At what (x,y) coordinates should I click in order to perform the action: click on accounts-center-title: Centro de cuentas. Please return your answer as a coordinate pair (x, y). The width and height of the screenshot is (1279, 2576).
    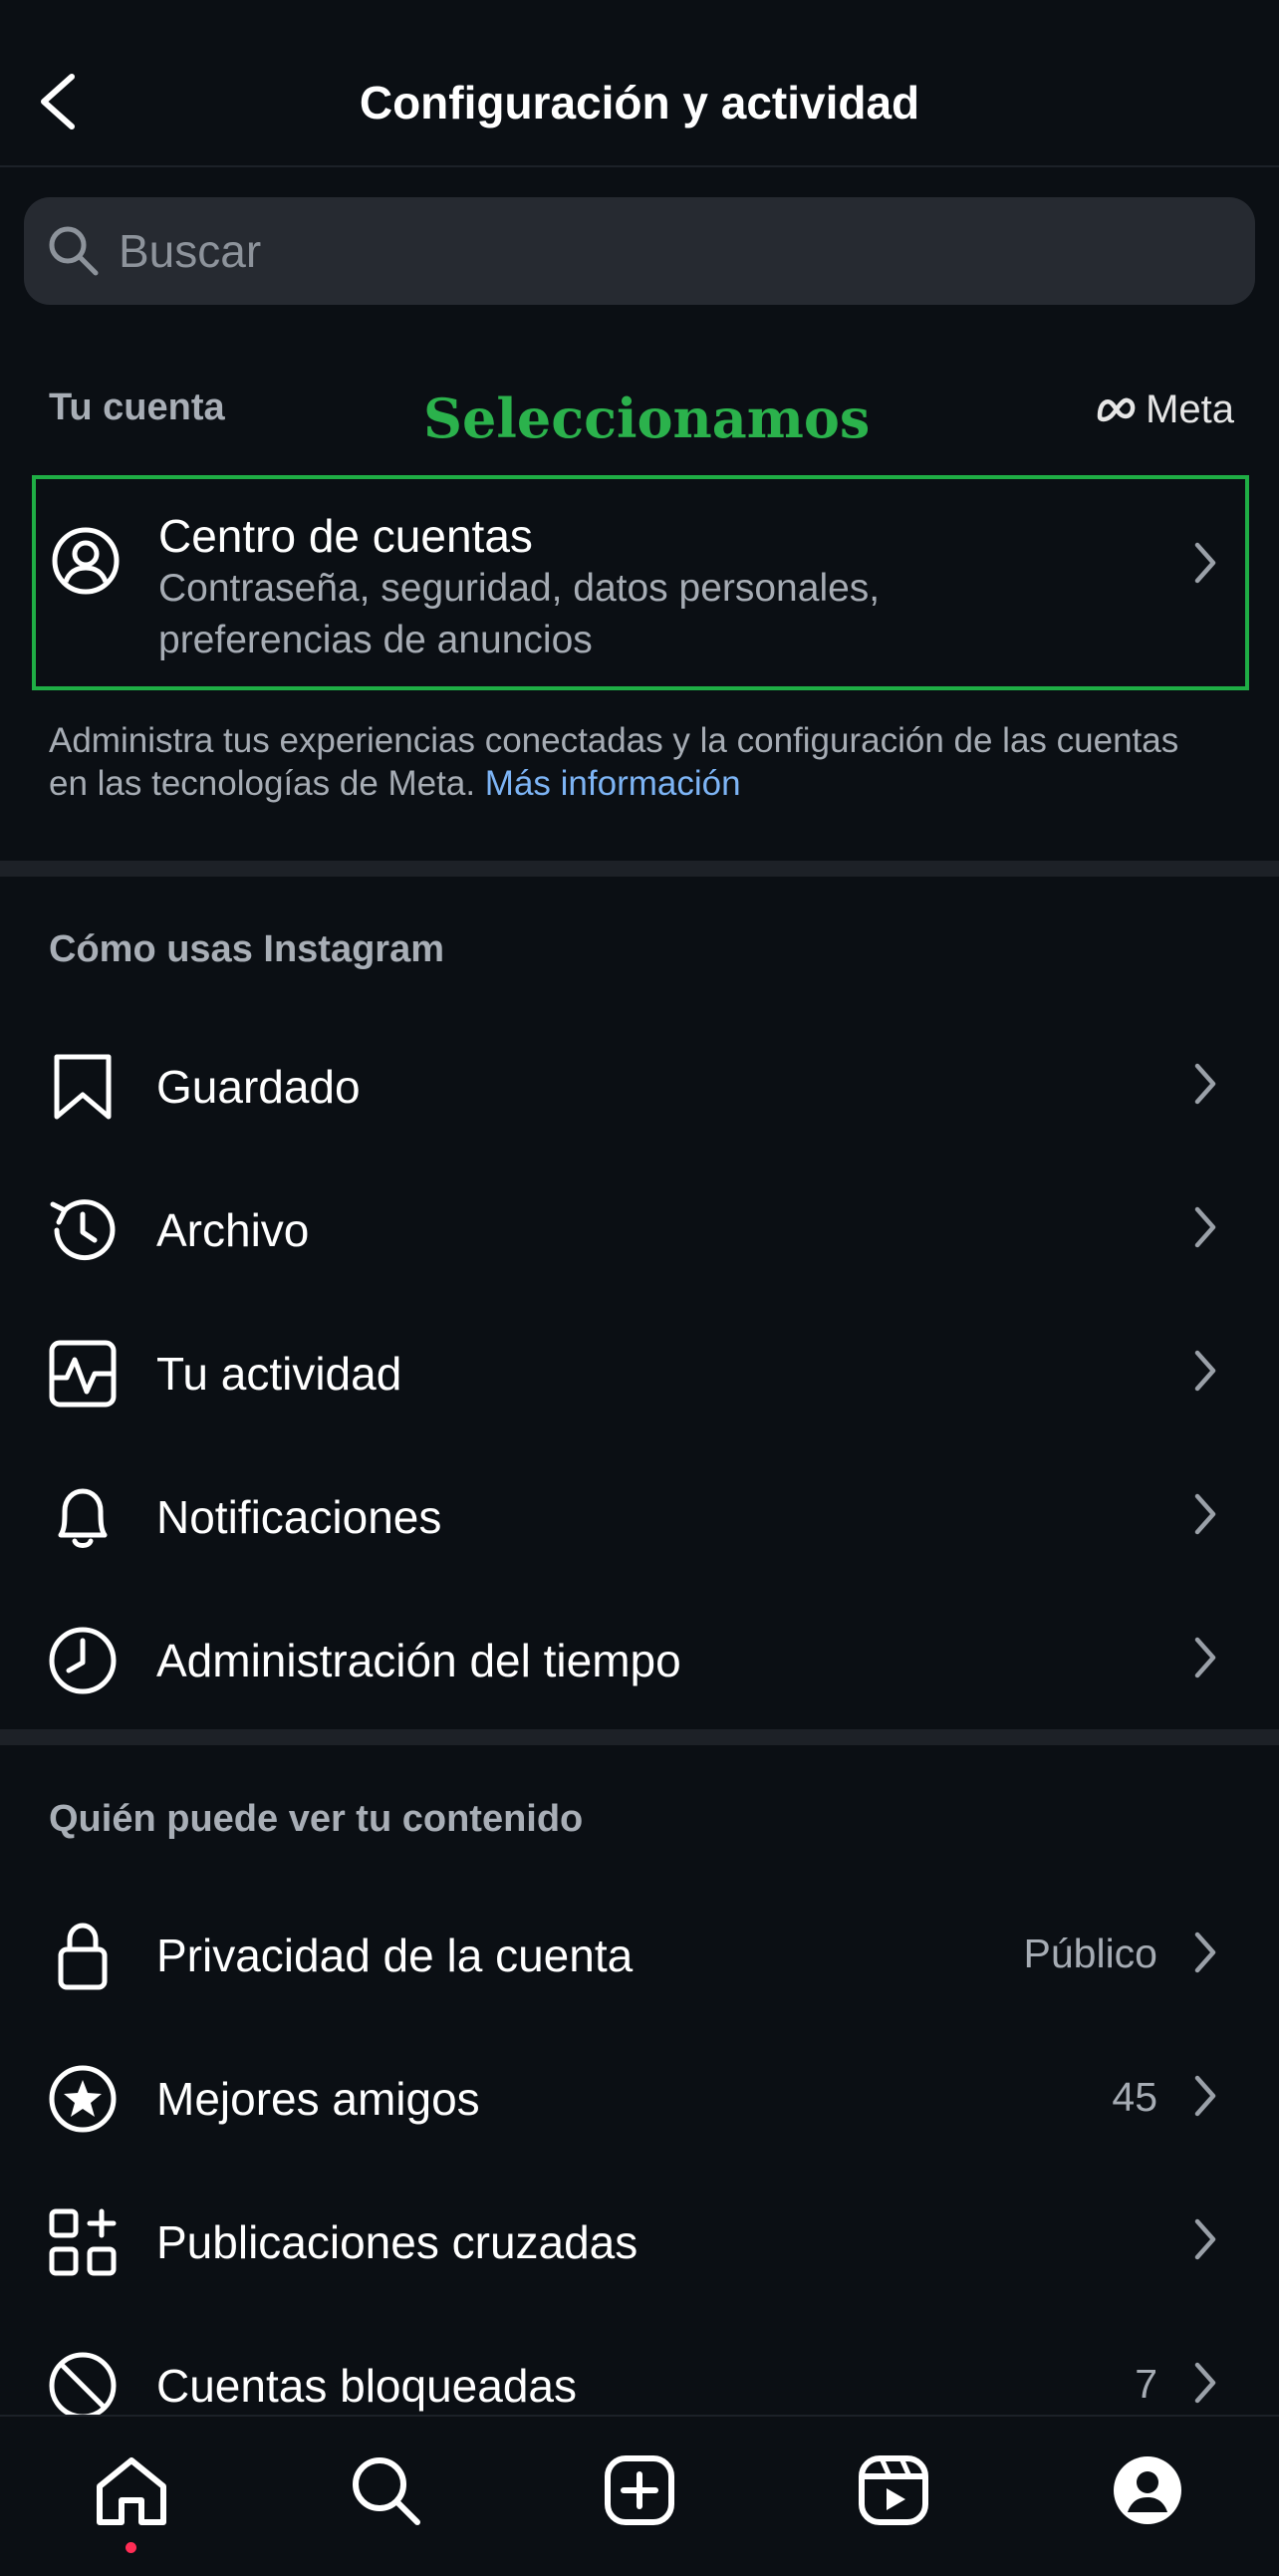
    Looking at the image, I should click on (346, 536).